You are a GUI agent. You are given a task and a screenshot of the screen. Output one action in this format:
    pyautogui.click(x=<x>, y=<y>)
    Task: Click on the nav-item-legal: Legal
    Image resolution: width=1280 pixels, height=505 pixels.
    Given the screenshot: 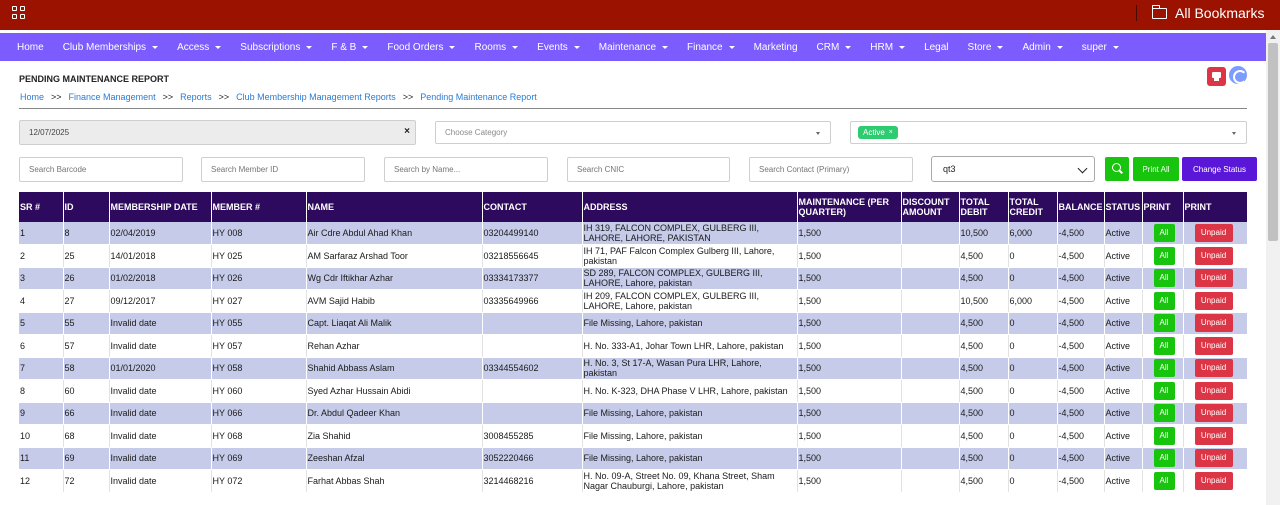 What is the action you would take?
    pyautogui.click(x=936, y=47)
    